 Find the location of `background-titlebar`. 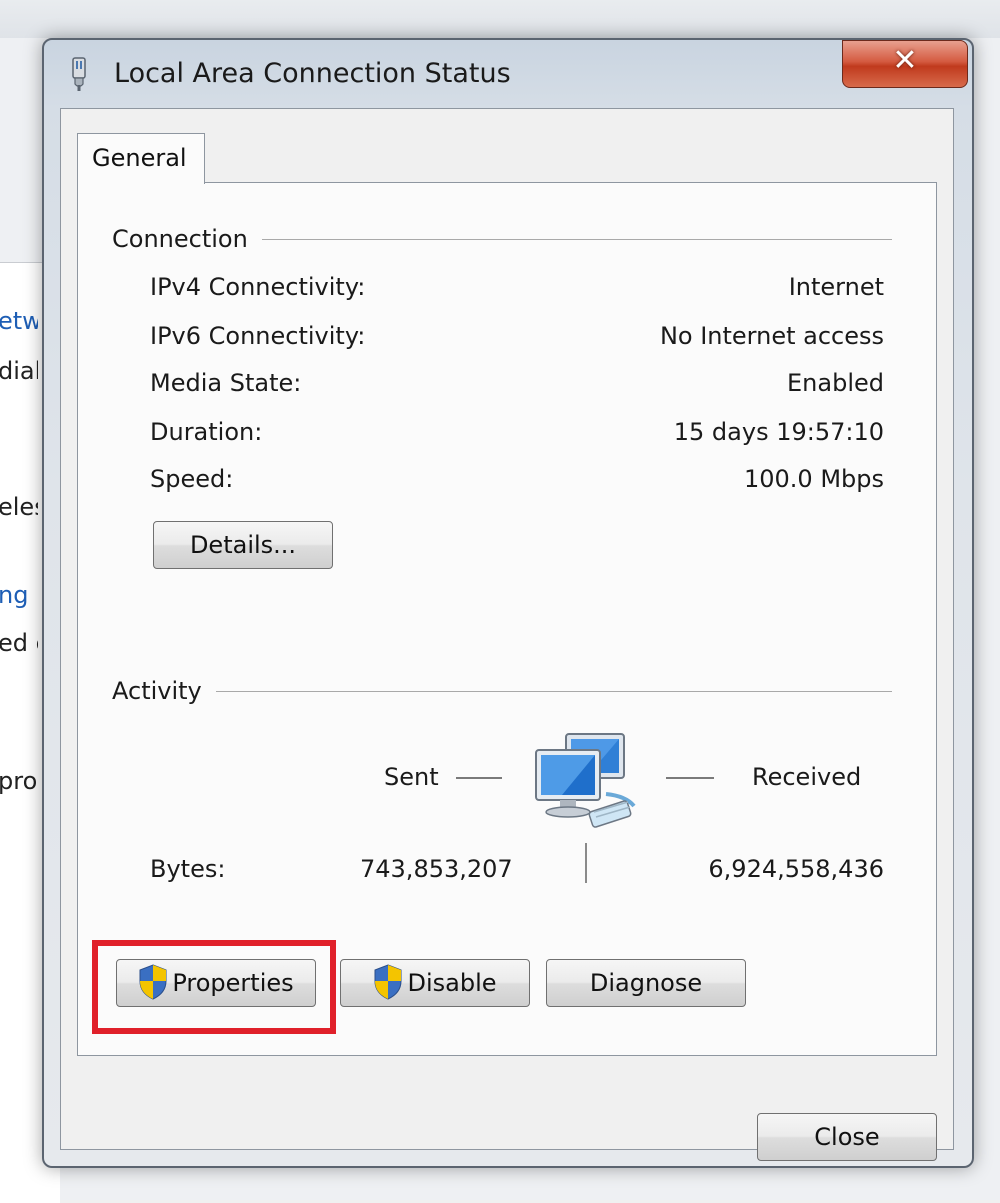

background-titlebar is located at coordinates (500, 19).